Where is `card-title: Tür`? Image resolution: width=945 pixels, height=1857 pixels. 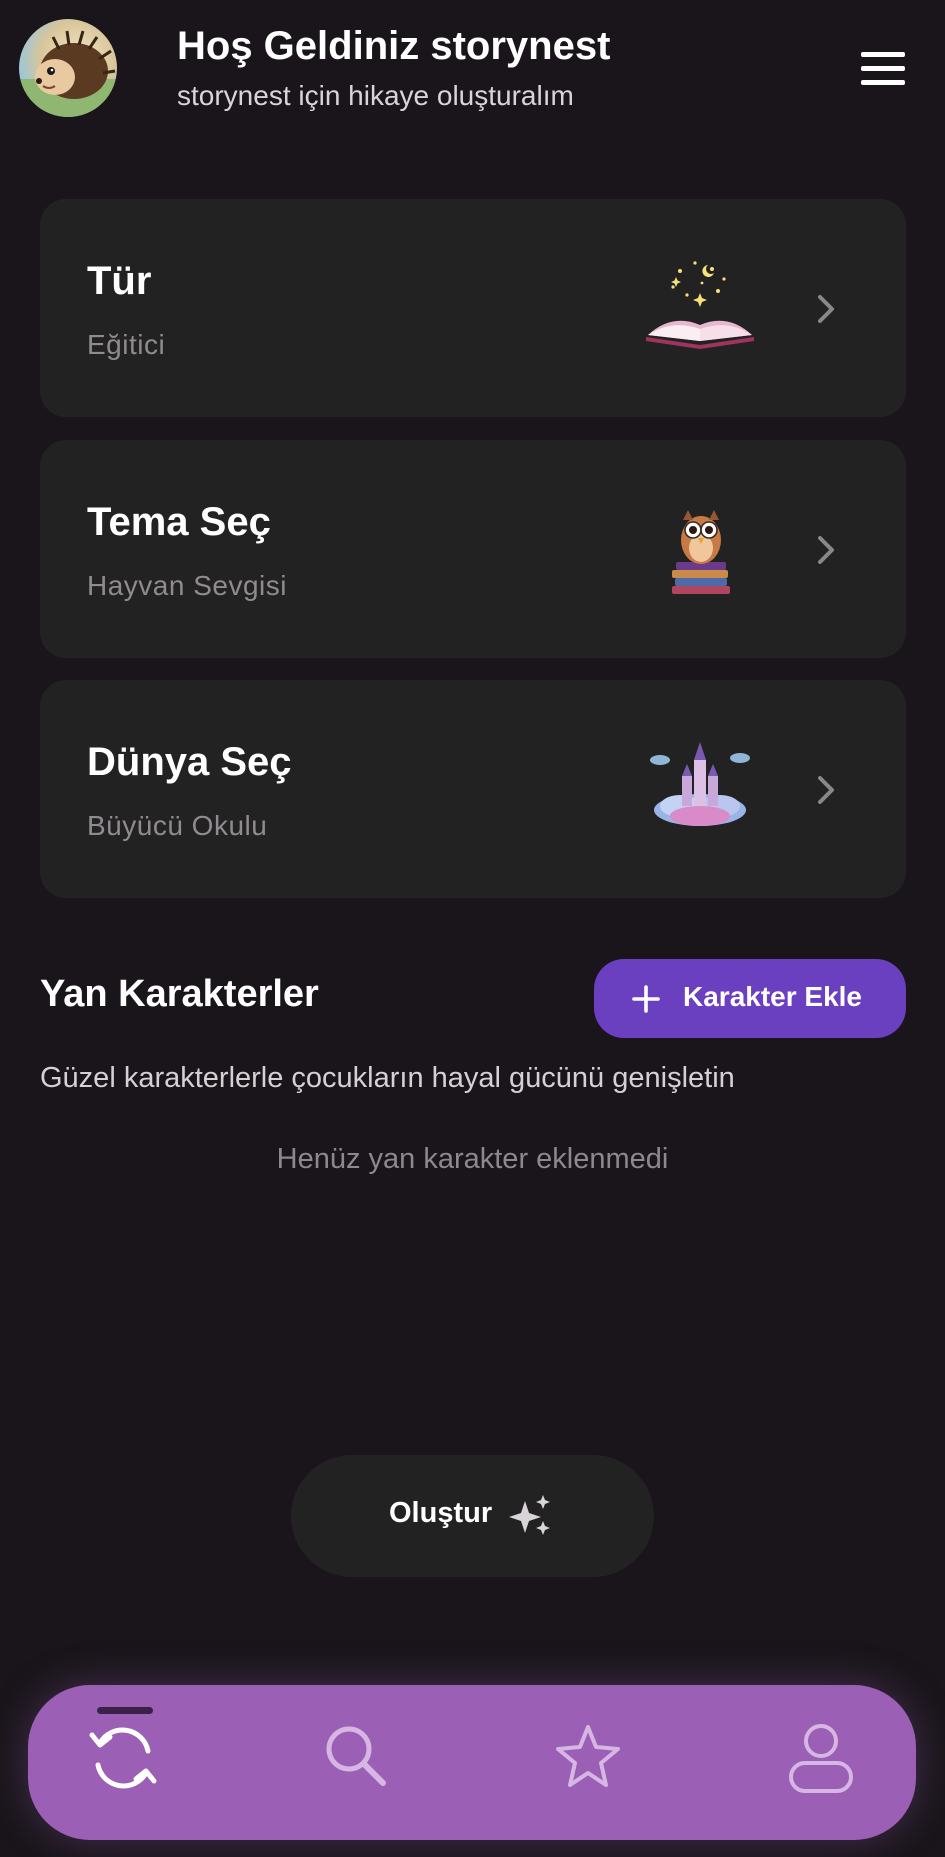 card-title: Tür is located at coordinates (119, 281).